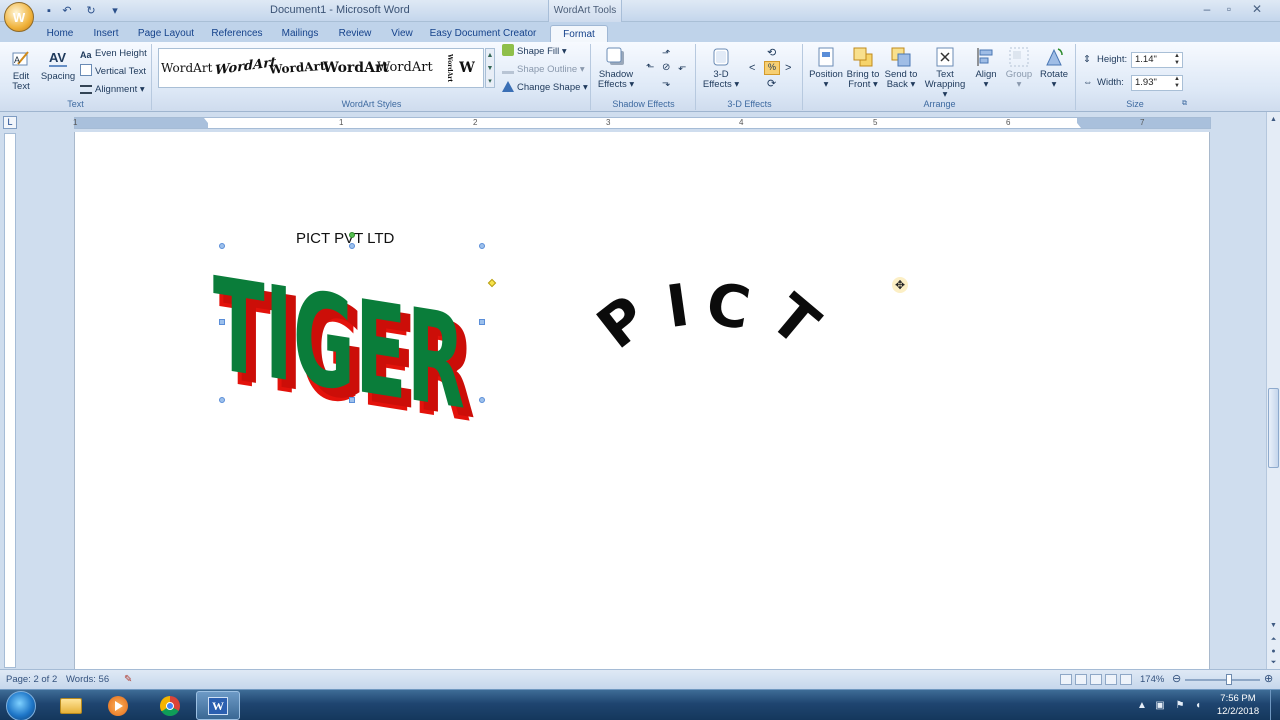 This screenshot has height=720, width=1280. I want to click on wordart-style-2: WordArt, so click(245, 67).